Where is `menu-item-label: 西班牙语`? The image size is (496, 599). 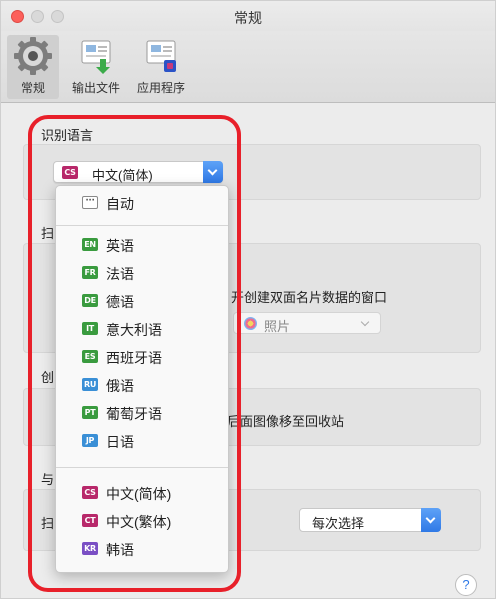 menu-item-label: 西班牙语 is located at coordinates (134, 358).